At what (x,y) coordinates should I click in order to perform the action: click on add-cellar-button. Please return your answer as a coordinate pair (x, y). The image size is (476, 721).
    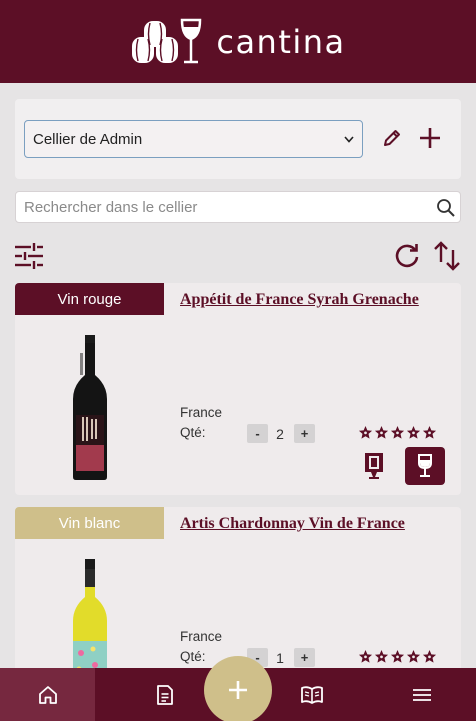
    Looking at the image, I should click on (430, 138).